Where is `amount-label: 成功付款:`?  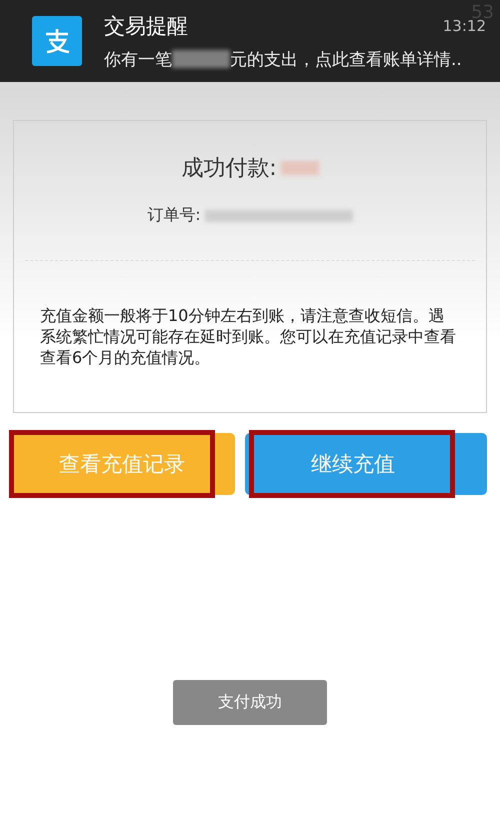
amount-label: 成功付款: is located at coordinates (229, 169).